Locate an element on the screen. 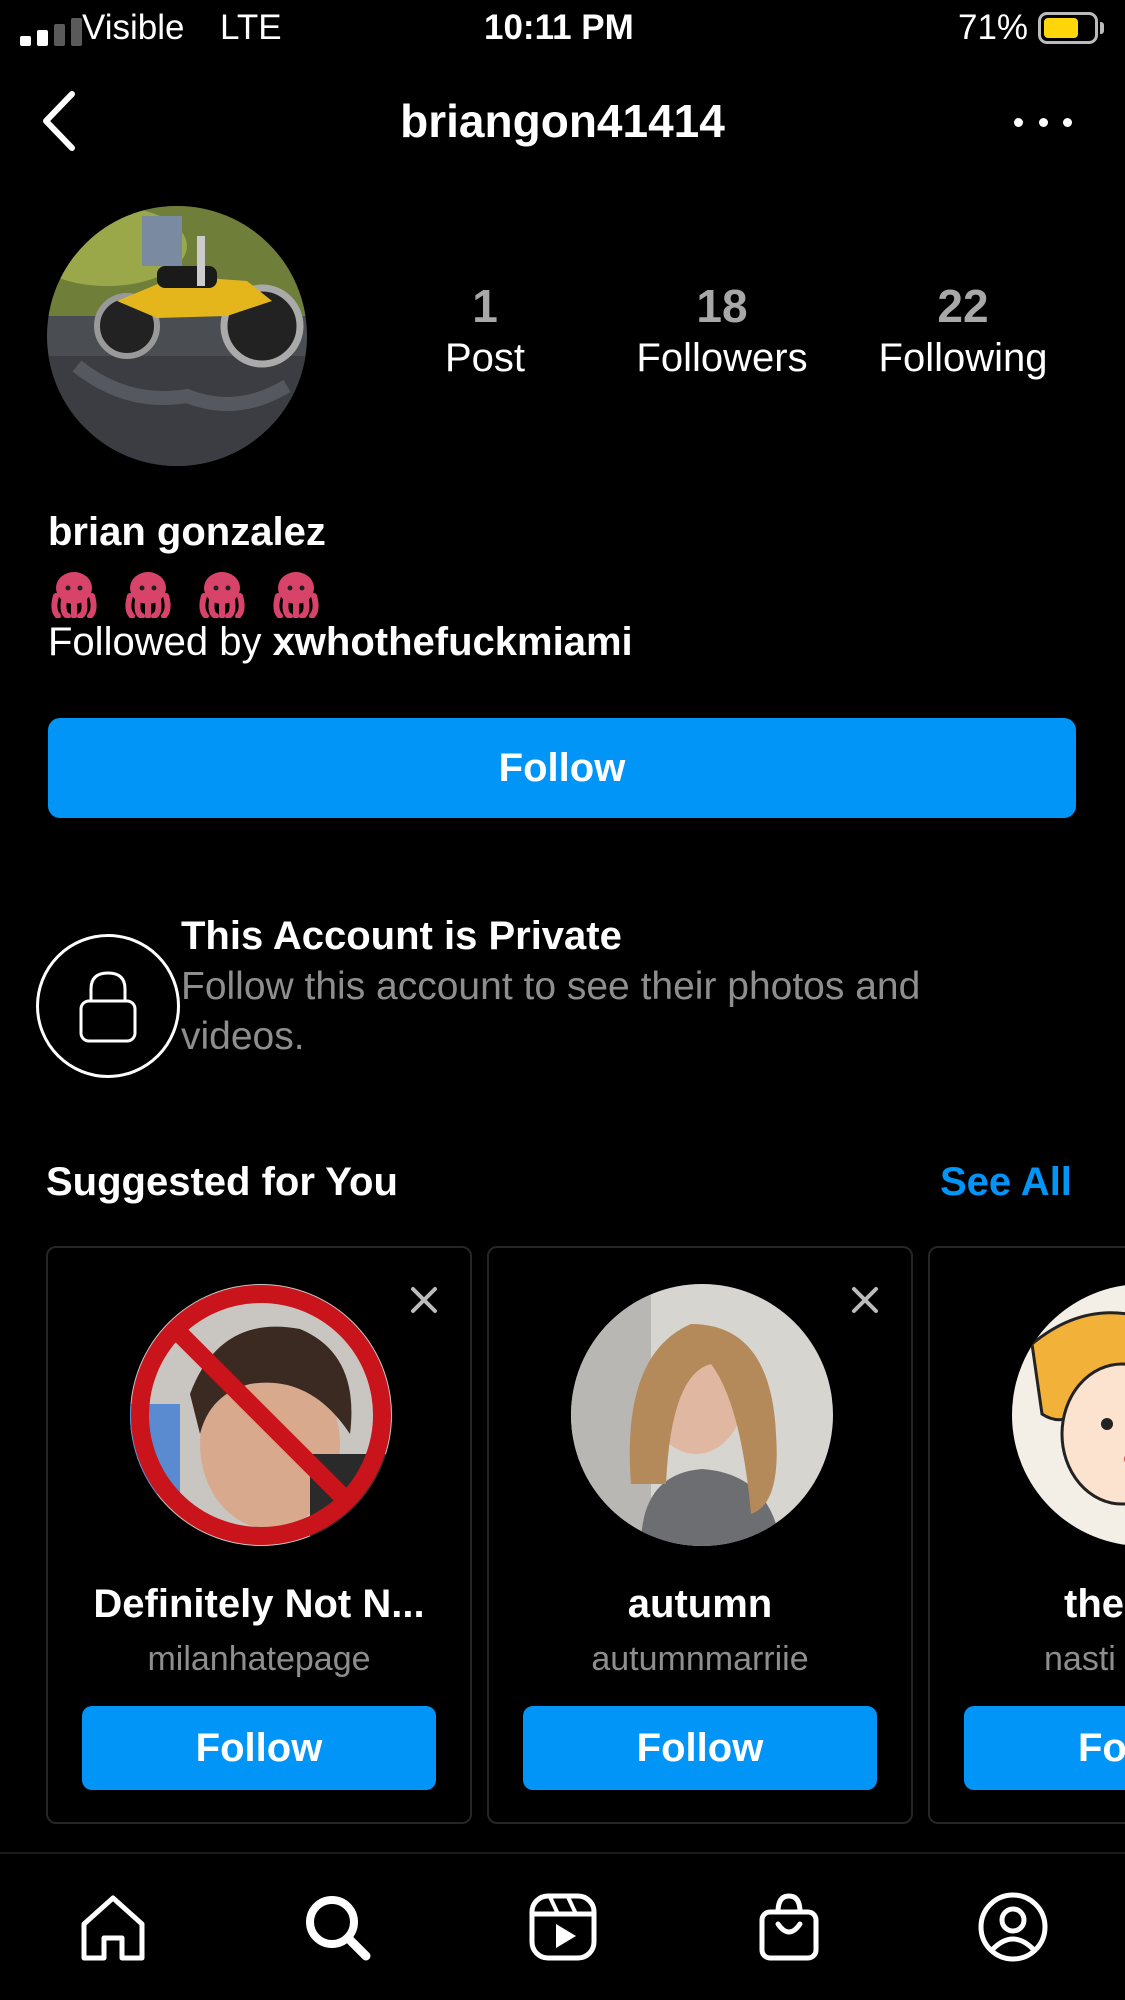 The image size is (1125, 2000). profile-username-title: briangon41414 is located at coordinates (562, 121).